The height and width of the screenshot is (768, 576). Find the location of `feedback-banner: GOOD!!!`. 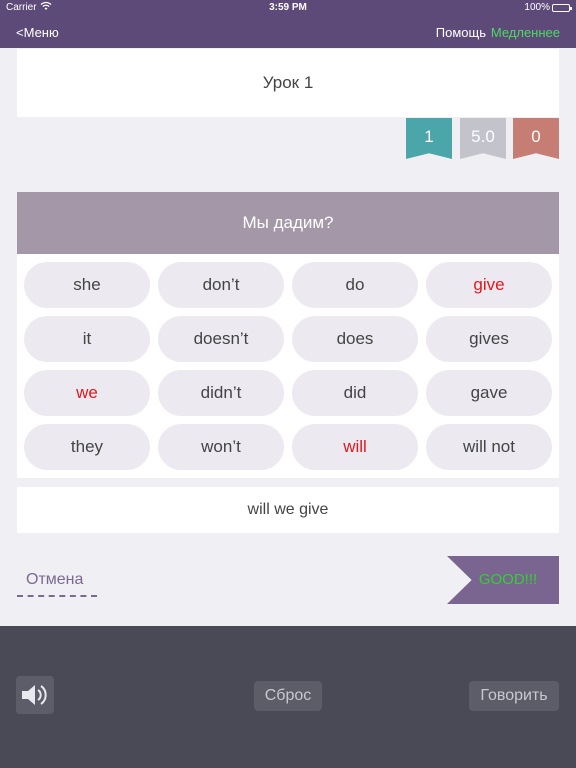

feedback-banner: GOOD!!! is located at coordinates (503, 580).